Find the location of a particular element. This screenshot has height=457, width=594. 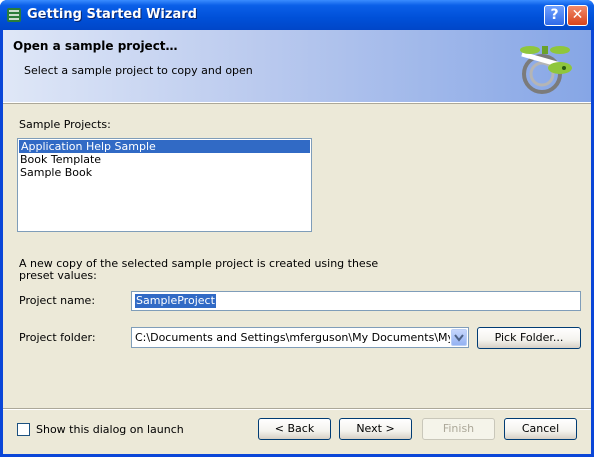

footer-separator is located at coordinates (297, 409).